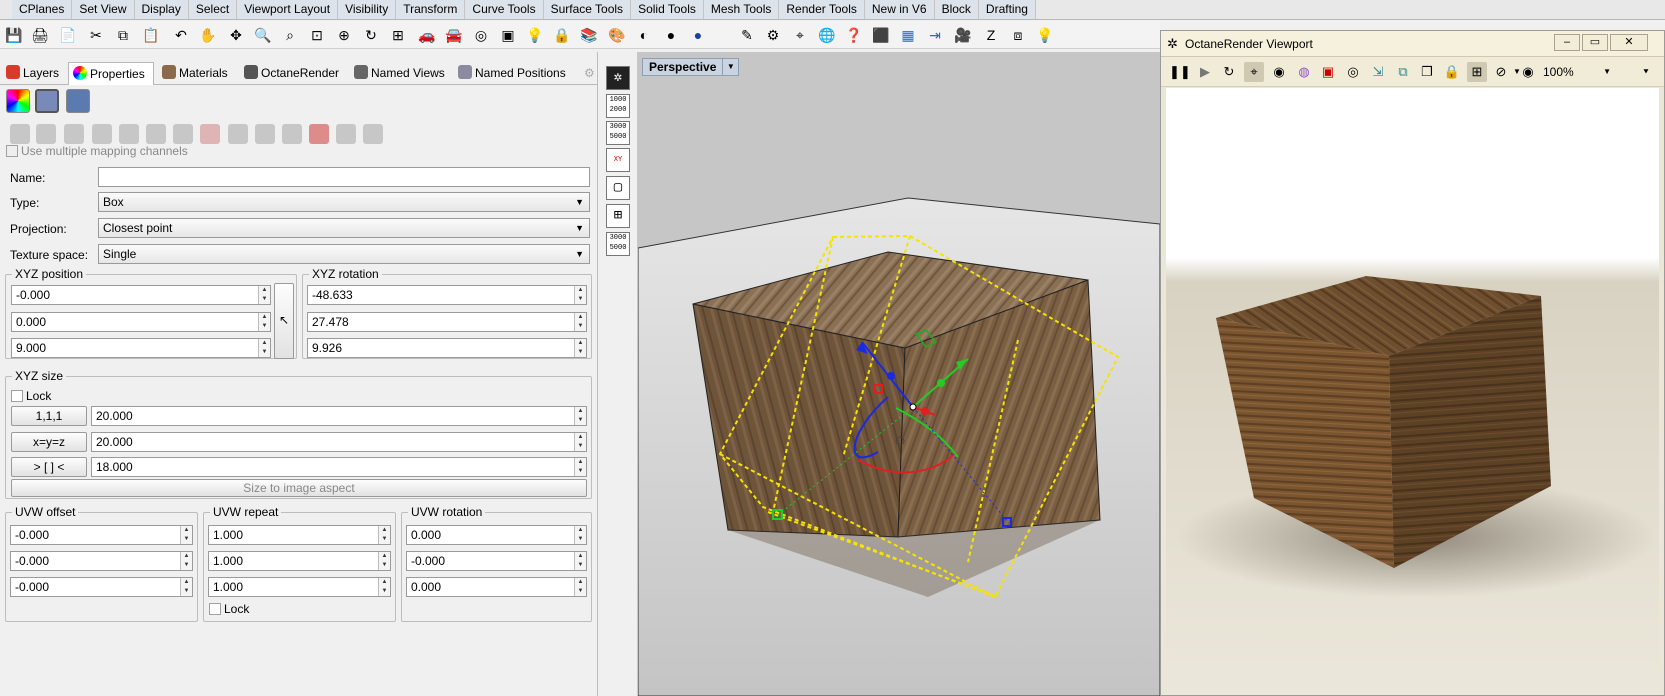 Image resolution: width=1665 pixels, height=696 pixels. What do you see at coordinates (447, 295) in the screenshot?
I see `rotation-x-input: -48.633 ▲ ▼` at bounding box center [447, 295].